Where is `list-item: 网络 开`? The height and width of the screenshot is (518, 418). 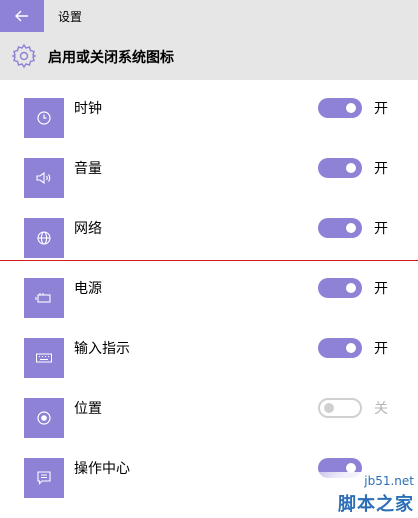 list-item: 网络 开 is located at coordinates (209, 248).